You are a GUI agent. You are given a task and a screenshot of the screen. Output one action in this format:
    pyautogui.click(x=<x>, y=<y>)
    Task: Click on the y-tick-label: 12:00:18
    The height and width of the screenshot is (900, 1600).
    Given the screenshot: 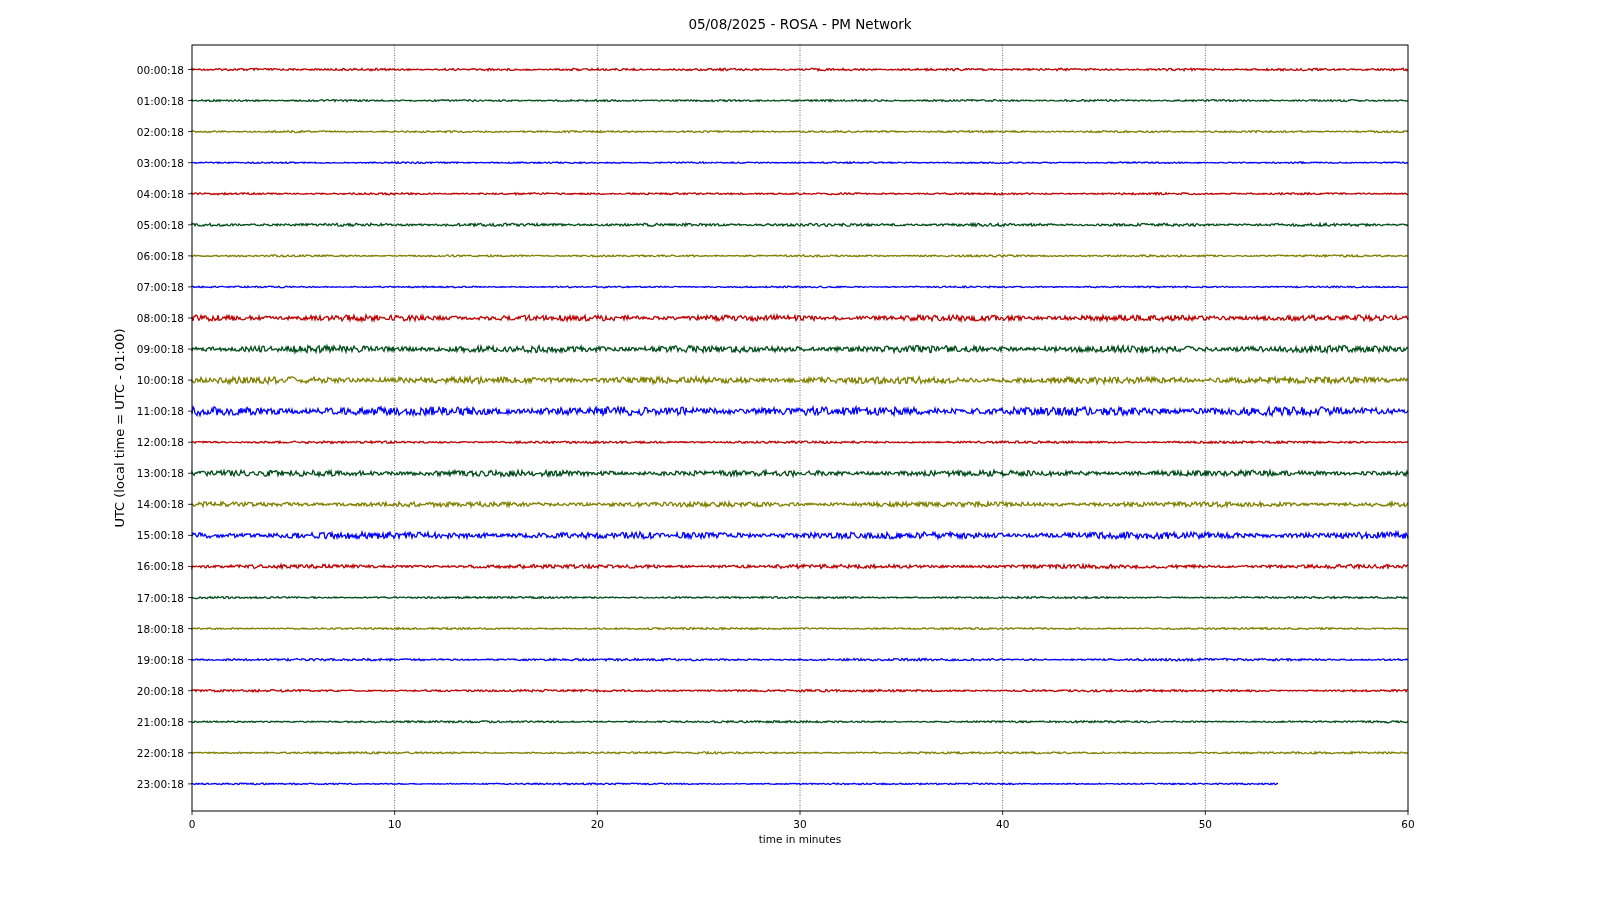 What is the action you would take?
    pyautogui.click(x=160, y=442)
    